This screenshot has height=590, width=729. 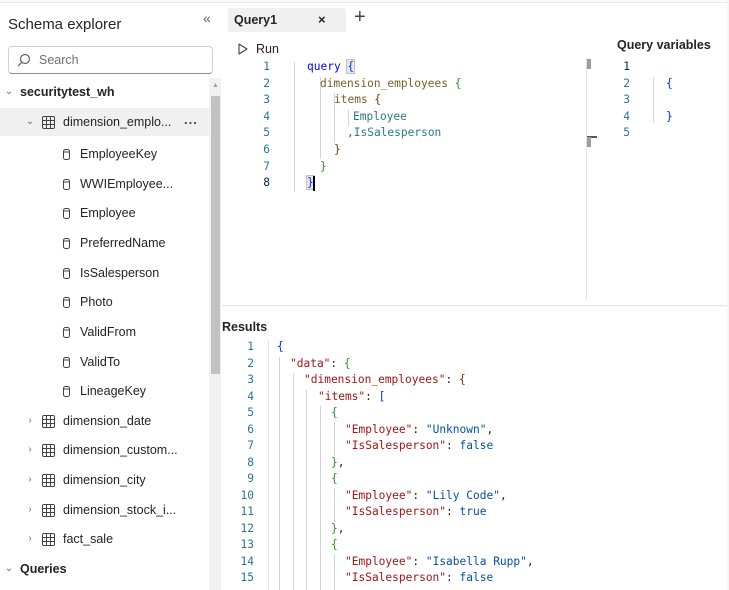 I want to click on json-line: "IsSalesperson": false, so click(x=419, y=577).